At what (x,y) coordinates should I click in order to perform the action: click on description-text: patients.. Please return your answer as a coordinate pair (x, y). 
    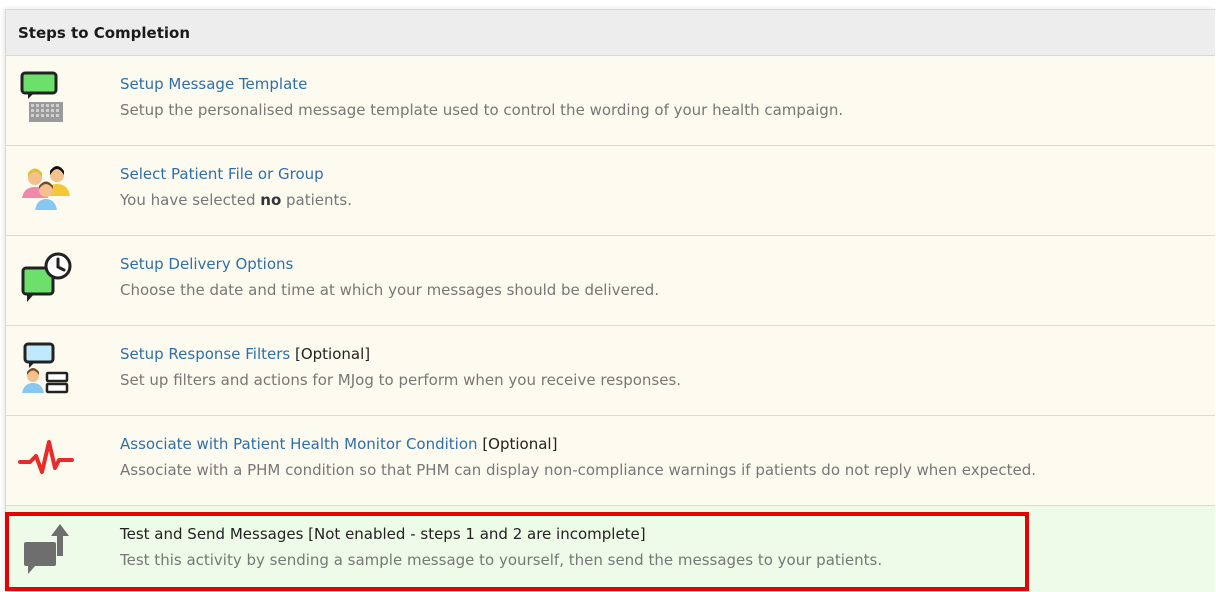
    Looking at the image, I should click on (316, 200).